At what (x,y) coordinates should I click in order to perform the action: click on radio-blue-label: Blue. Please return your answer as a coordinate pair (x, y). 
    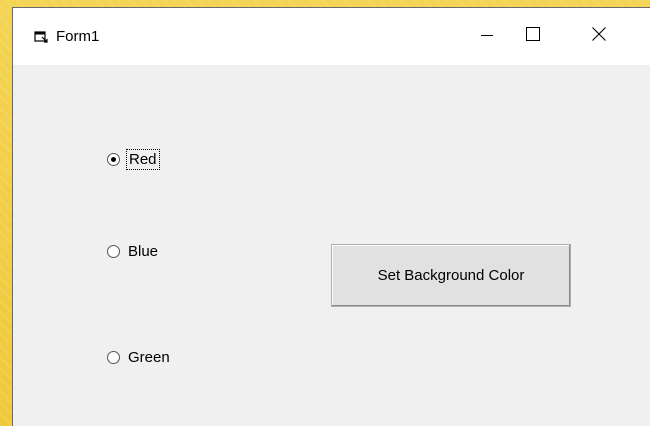
    Looking at the image, I should click on (143, 251).